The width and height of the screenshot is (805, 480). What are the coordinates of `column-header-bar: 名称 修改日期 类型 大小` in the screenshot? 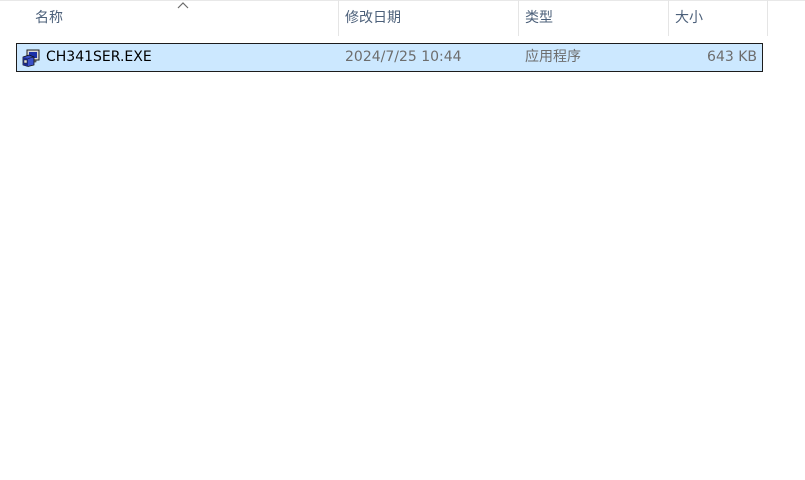 It's located at (402, 18).